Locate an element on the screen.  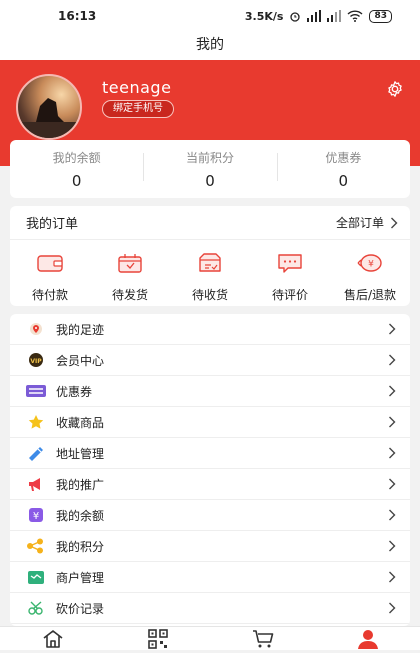
menu-item-footprint: 我的足迹 is located at coordinates (210, 329).